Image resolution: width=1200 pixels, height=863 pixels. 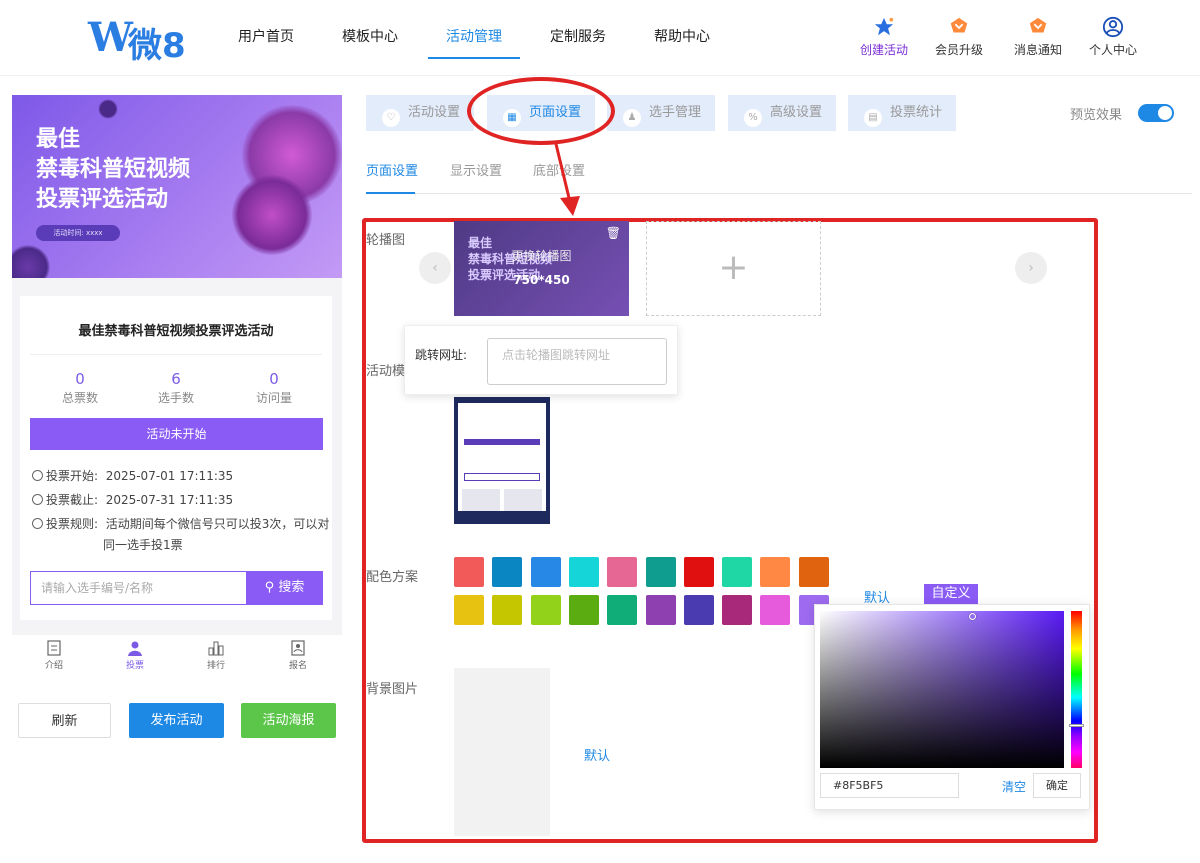 What do you see at coordinates (1096, 115) in the screenshot?
I see `preview-effect-label: 预览效果` at bounding box center [1096, 115].